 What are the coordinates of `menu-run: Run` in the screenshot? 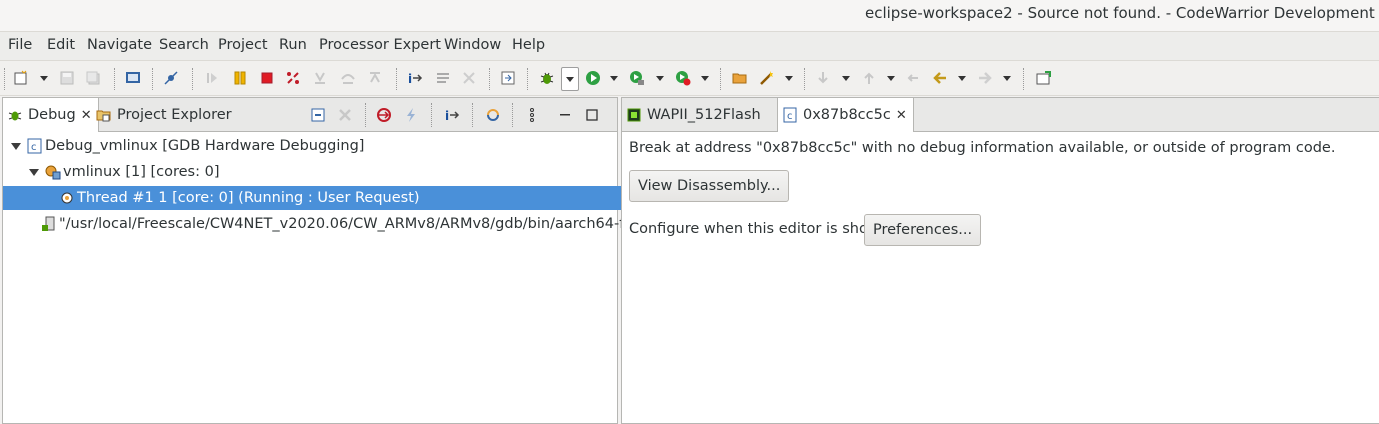 It's located at (293, 45).